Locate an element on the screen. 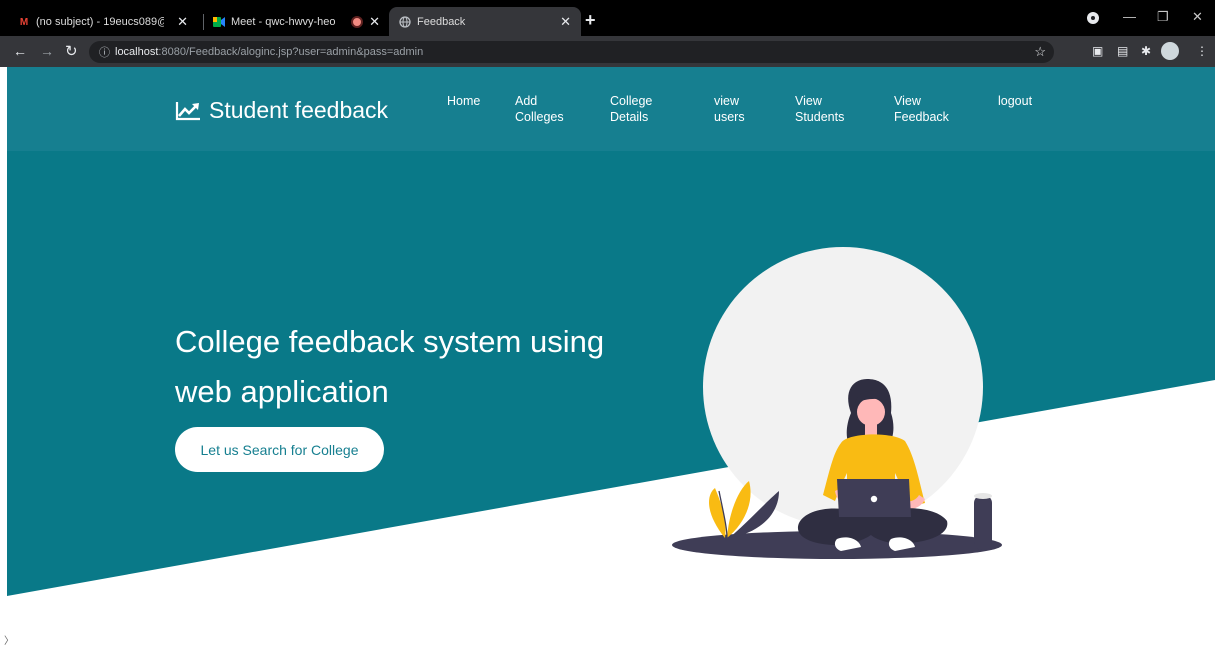  tab-title: Feedback is located at coordinates (441, 21).